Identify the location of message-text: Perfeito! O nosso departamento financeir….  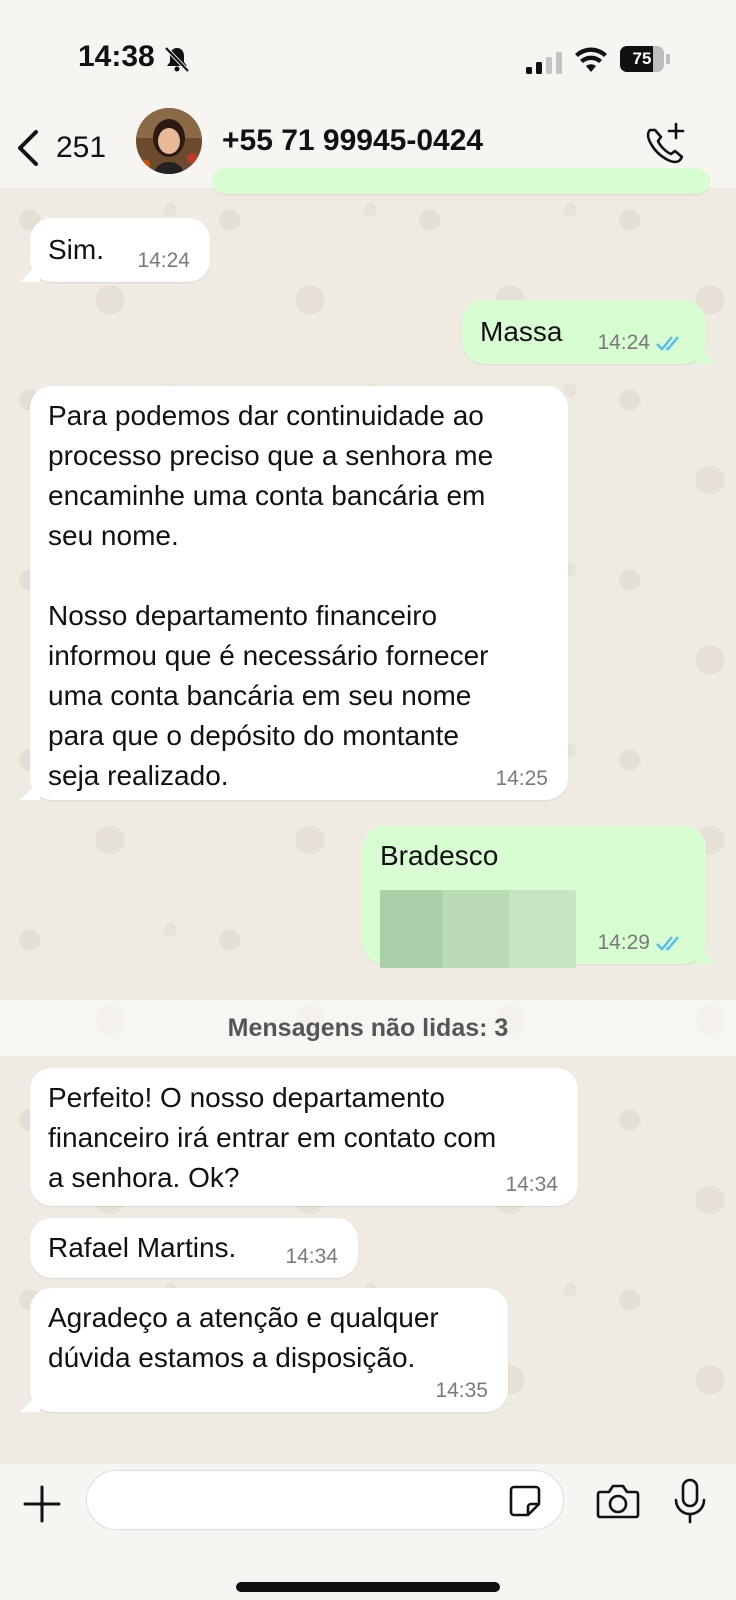
(272, 1137).